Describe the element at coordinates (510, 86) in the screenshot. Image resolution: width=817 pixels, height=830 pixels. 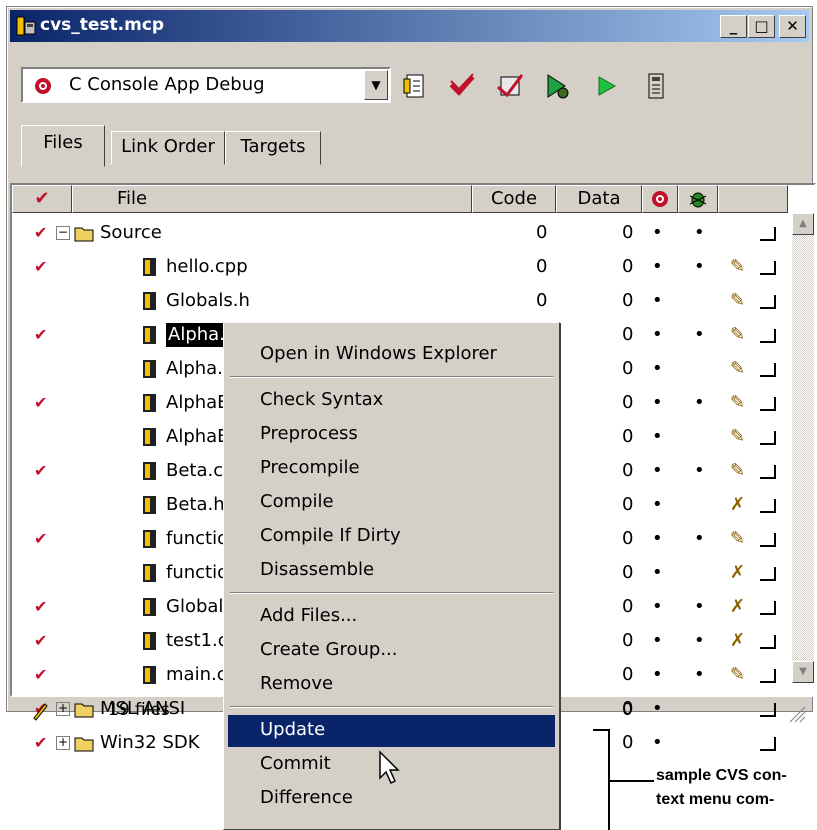
I see `compile-icon` at that location.